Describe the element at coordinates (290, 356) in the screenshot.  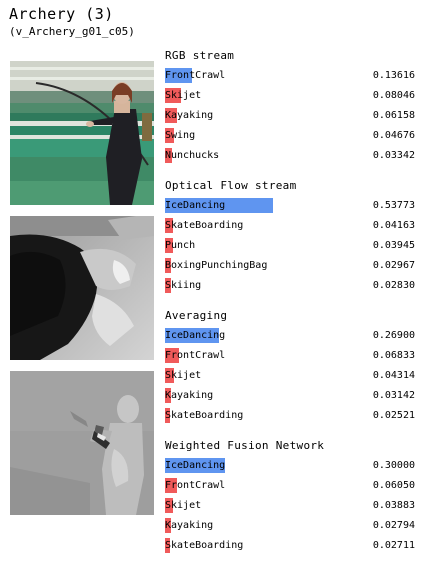
I see `prediction-row: FrontCrawl 0.06833` at that location.